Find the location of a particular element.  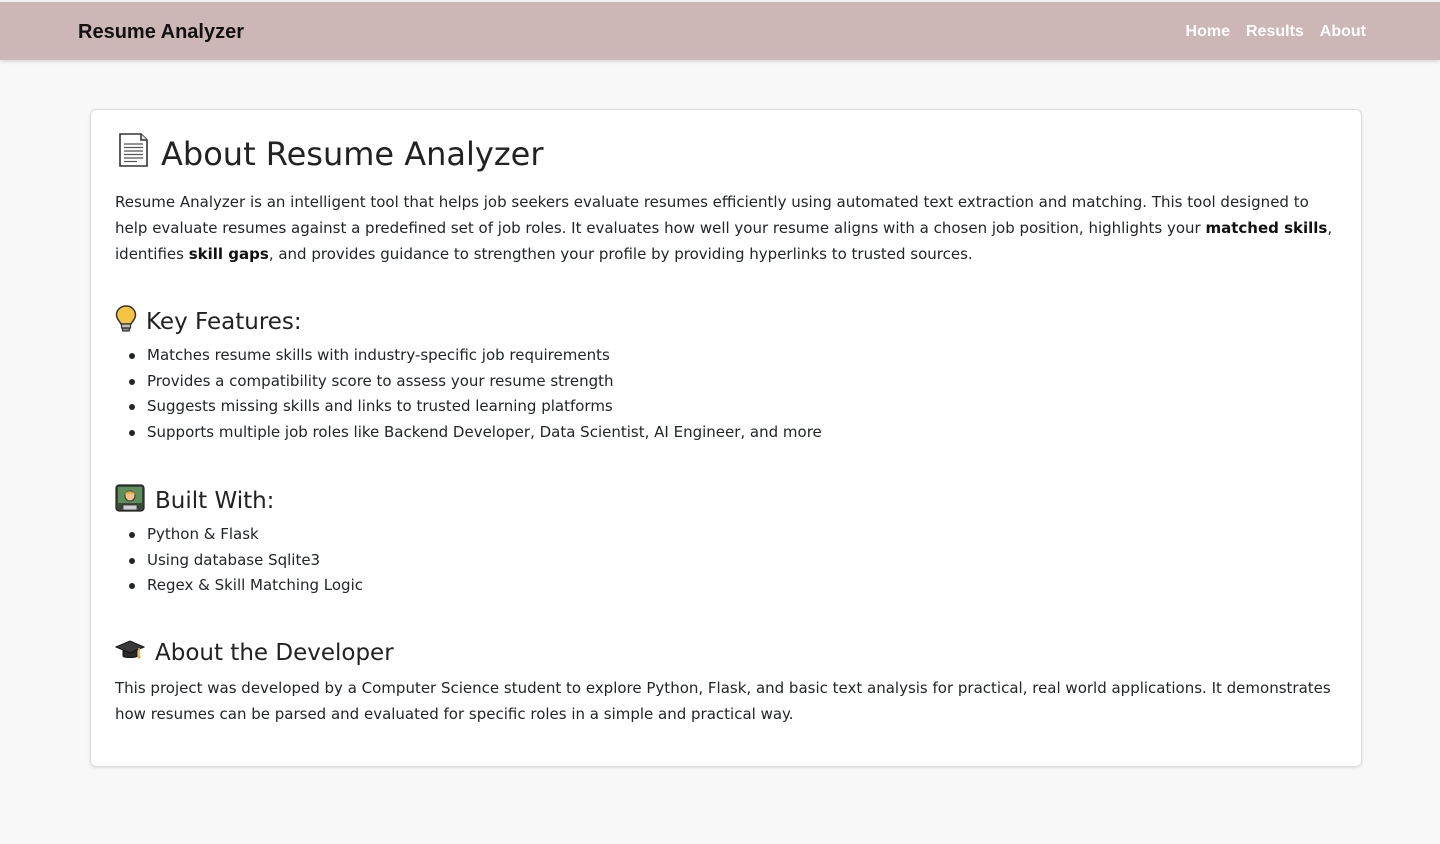

technologist-icon is located at coordinates (130, 501).